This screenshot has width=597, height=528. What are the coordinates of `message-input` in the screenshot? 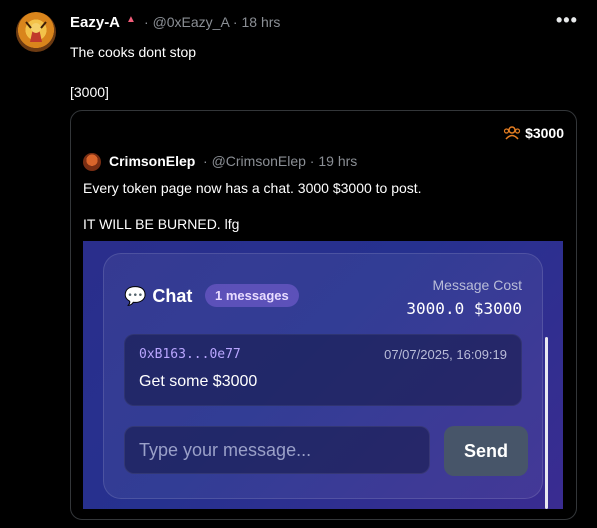 It's located at (277, 450).